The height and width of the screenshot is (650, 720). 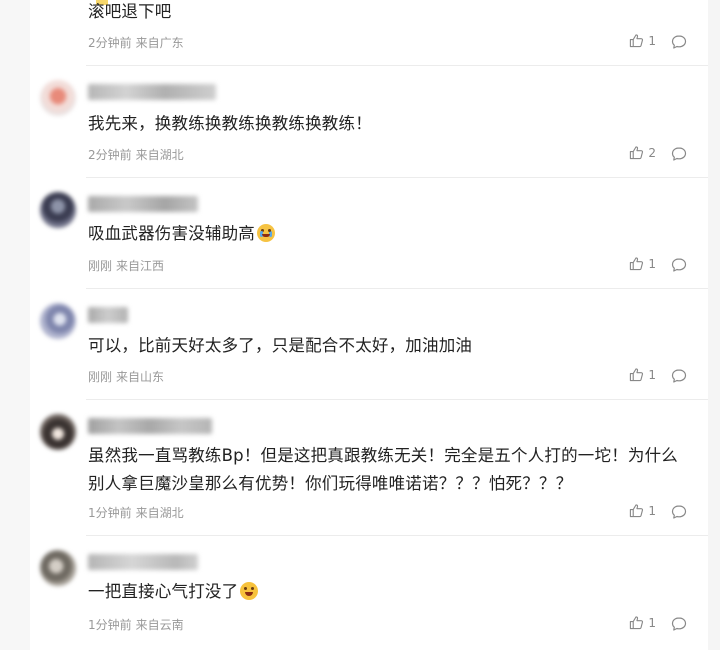 I want to click on comment-text: 可以，比前天好太多了，只是配合不太好，加油加油, so click(x=280, y=345).